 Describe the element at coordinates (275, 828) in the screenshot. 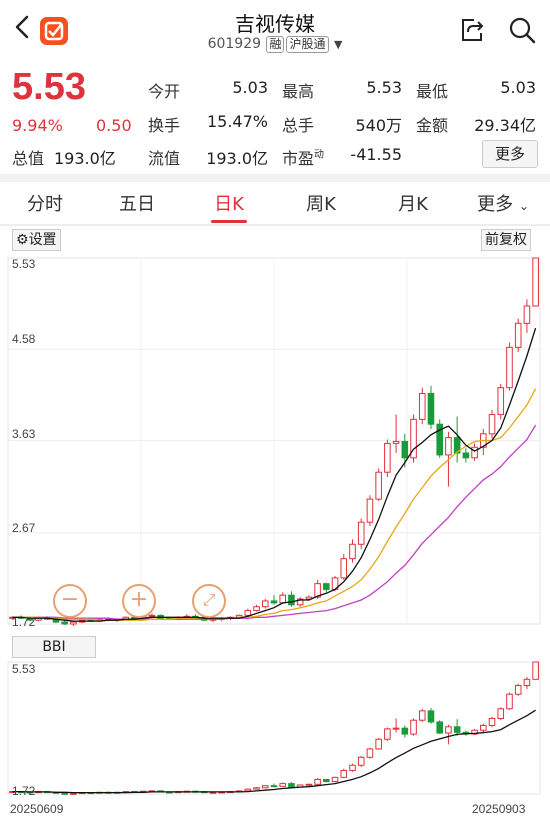

I see `home-indicator` at that location.